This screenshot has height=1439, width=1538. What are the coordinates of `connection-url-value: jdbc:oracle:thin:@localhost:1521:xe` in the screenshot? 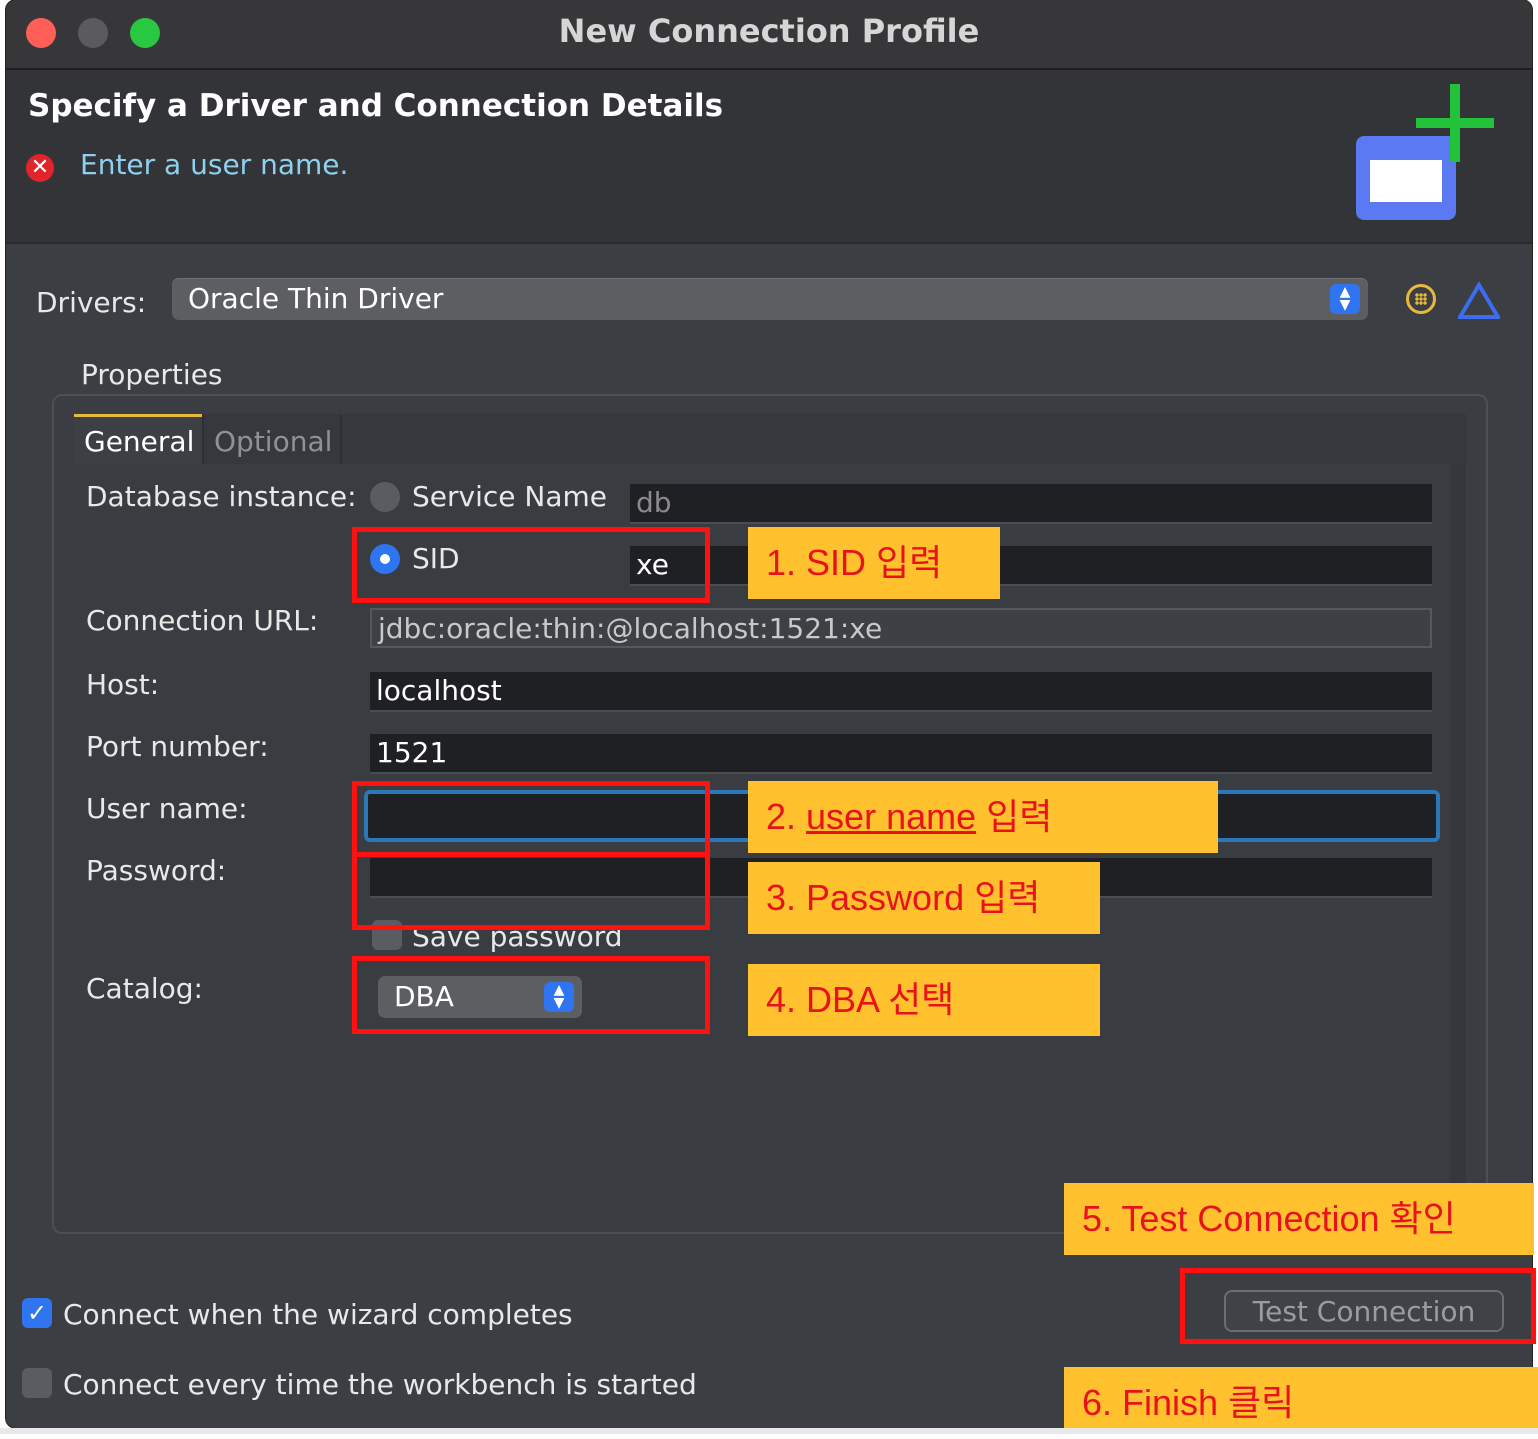 It's located at (630, 628).